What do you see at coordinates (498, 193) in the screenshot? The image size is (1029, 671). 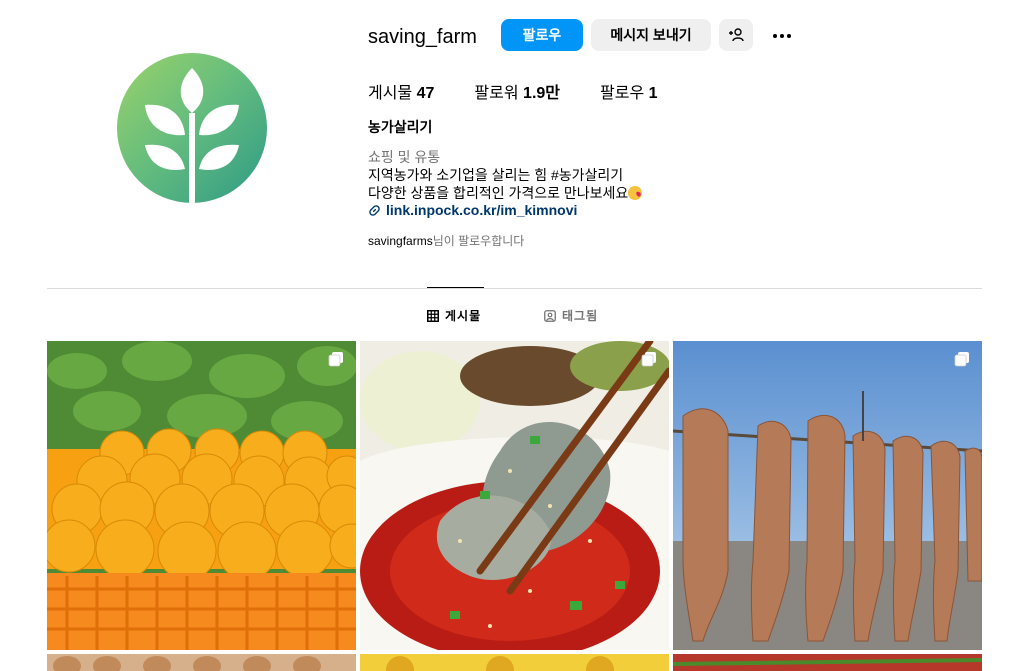 I see `bio-line-2-text: 다양한 상품을 합리적인 가격으로 만나보세요` at bounding box center [498, 193].